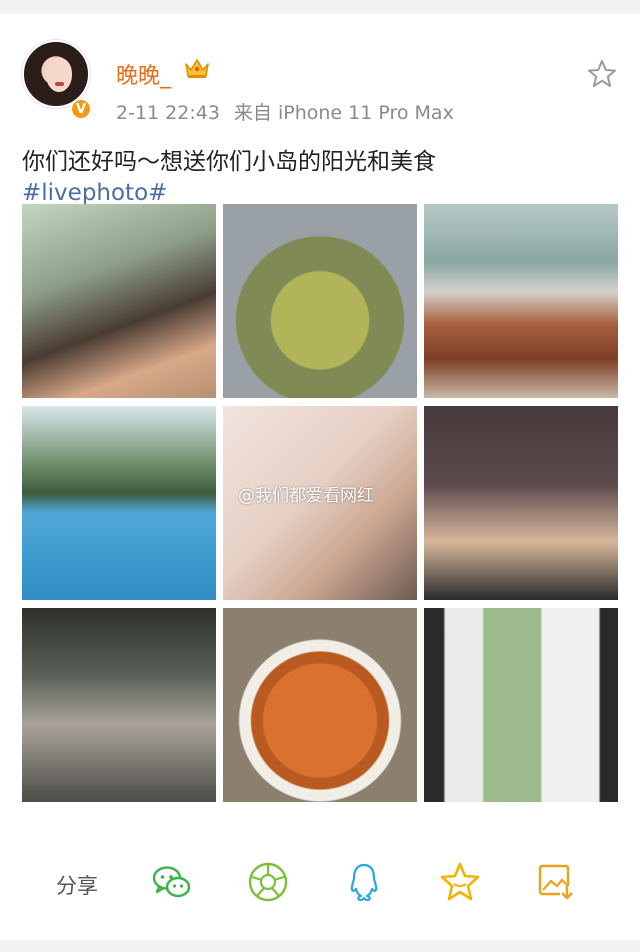 This screenshot has width=640, height=952. I want to click on share-label: 分享, so click(77, 886).